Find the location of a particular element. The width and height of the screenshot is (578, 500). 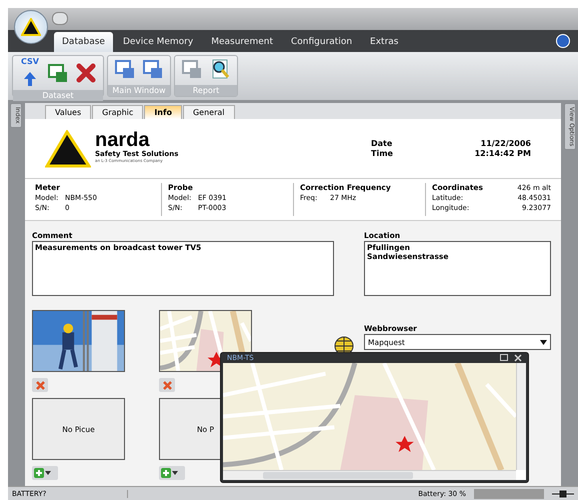

stamp-value: 12:14:42 PM is located at coordinates (502, 153).